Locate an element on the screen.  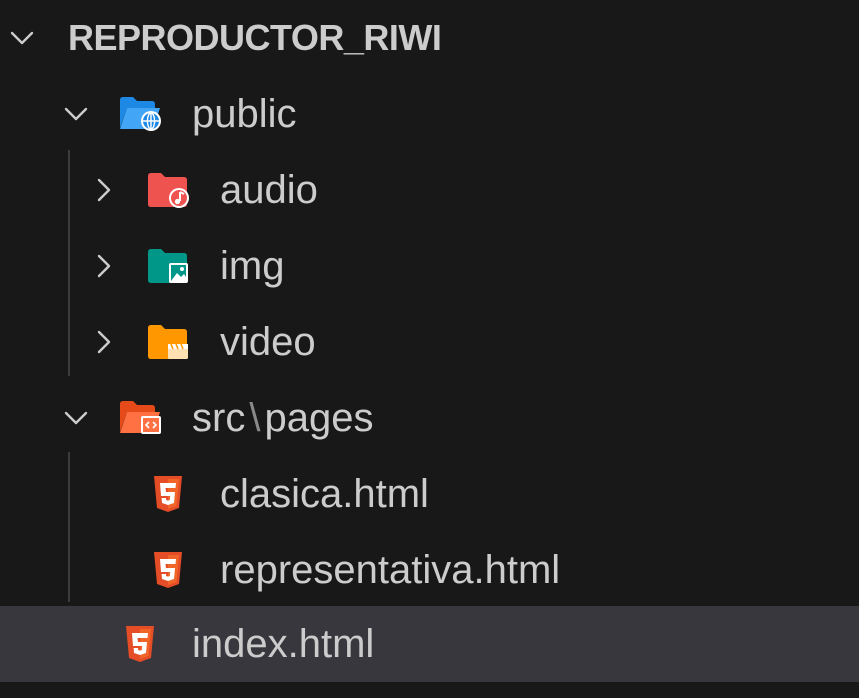
folder-src-open-icon is located at coordinates (140, 418).